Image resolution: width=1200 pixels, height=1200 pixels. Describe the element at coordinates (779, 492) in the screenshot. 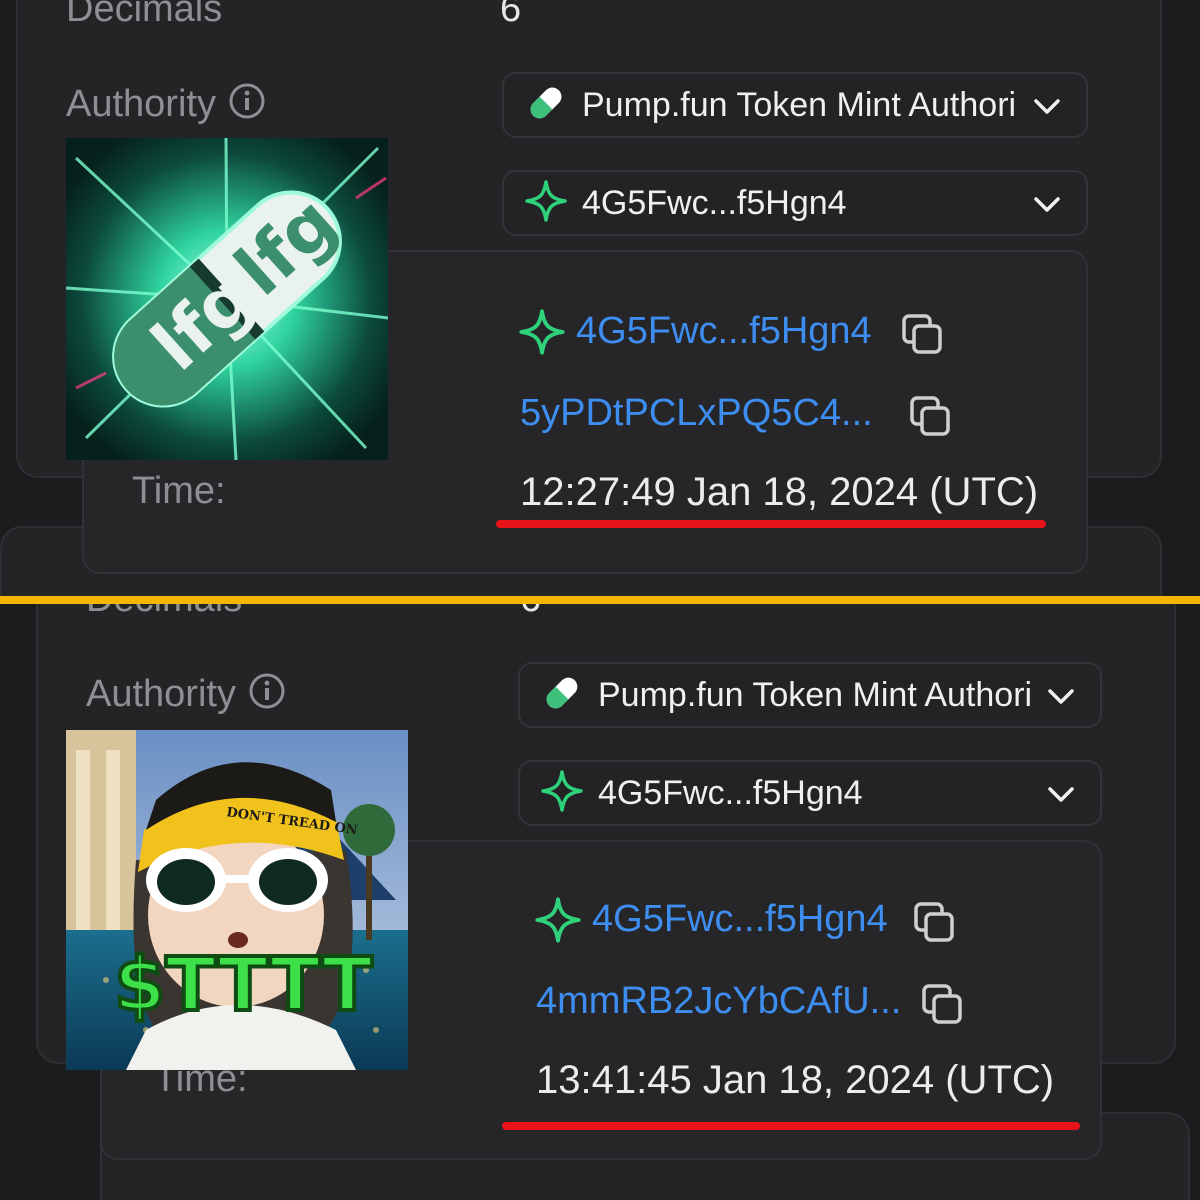

I see `time-value: 12:27:49 Jan 18, 2024 (UTC)` at that location.